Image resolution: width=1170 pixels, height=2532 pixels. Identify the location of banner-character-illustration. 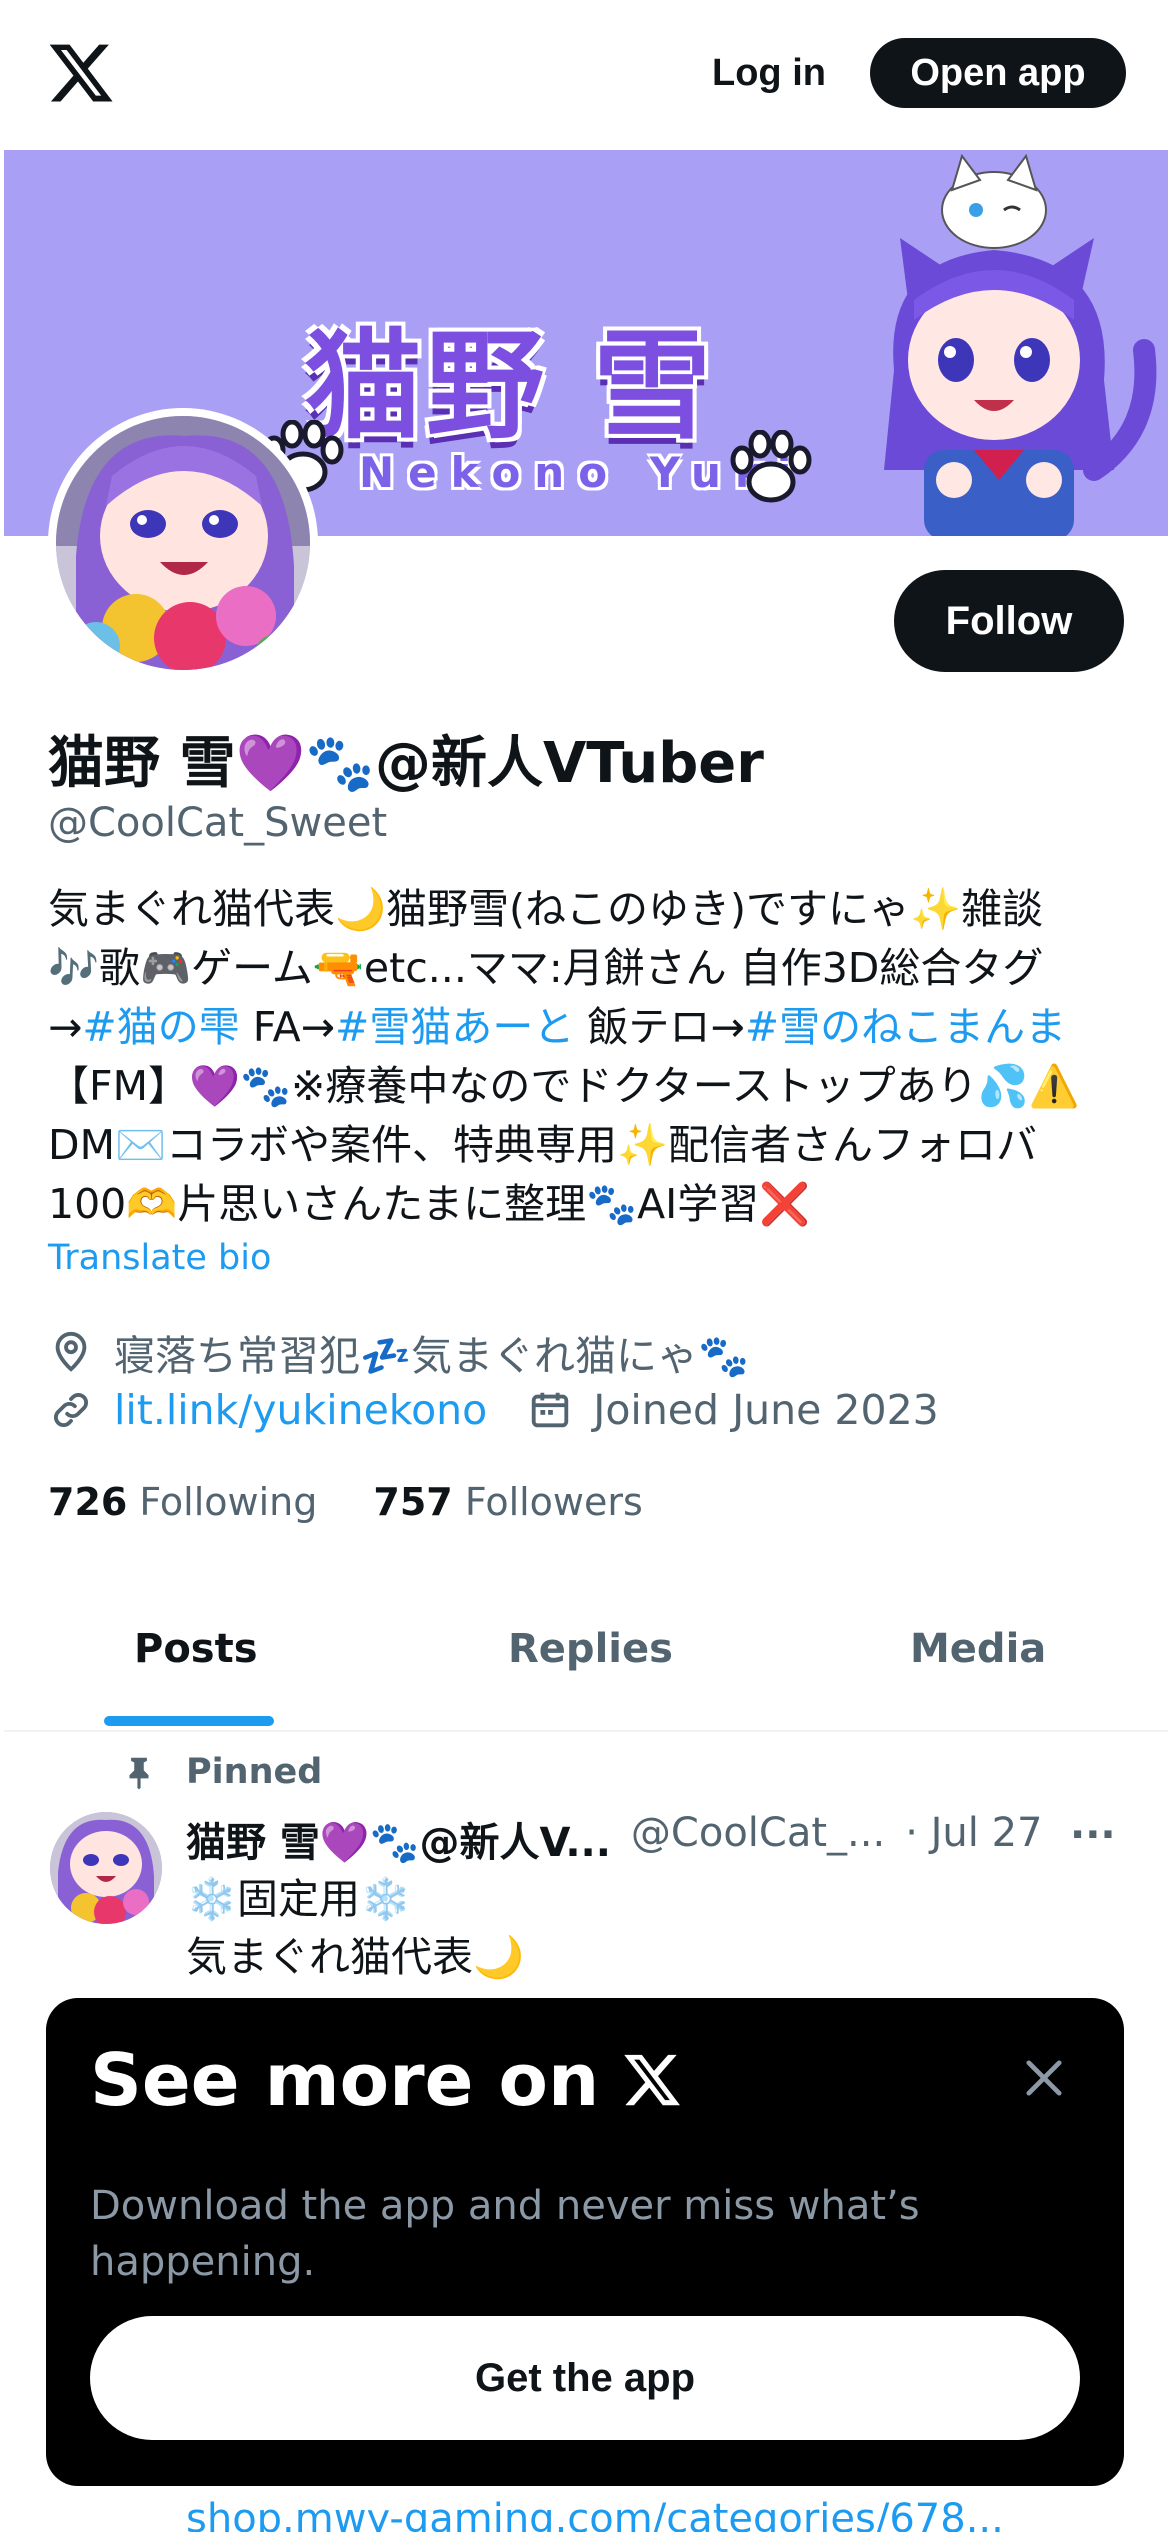
(1020, 344).